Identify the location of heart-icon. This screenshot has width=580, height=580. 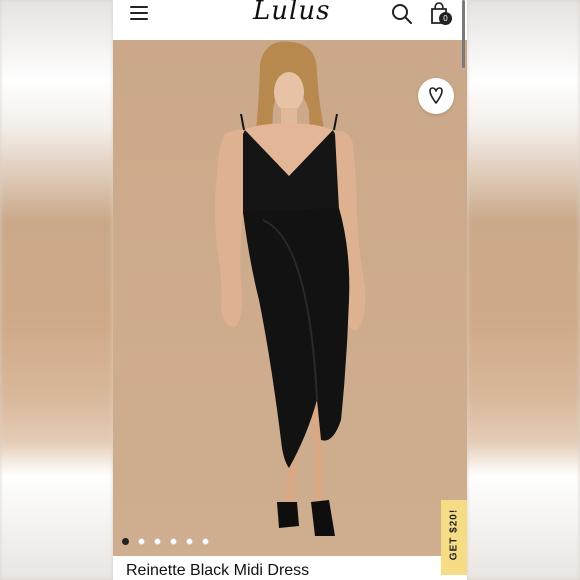
(436, 95).